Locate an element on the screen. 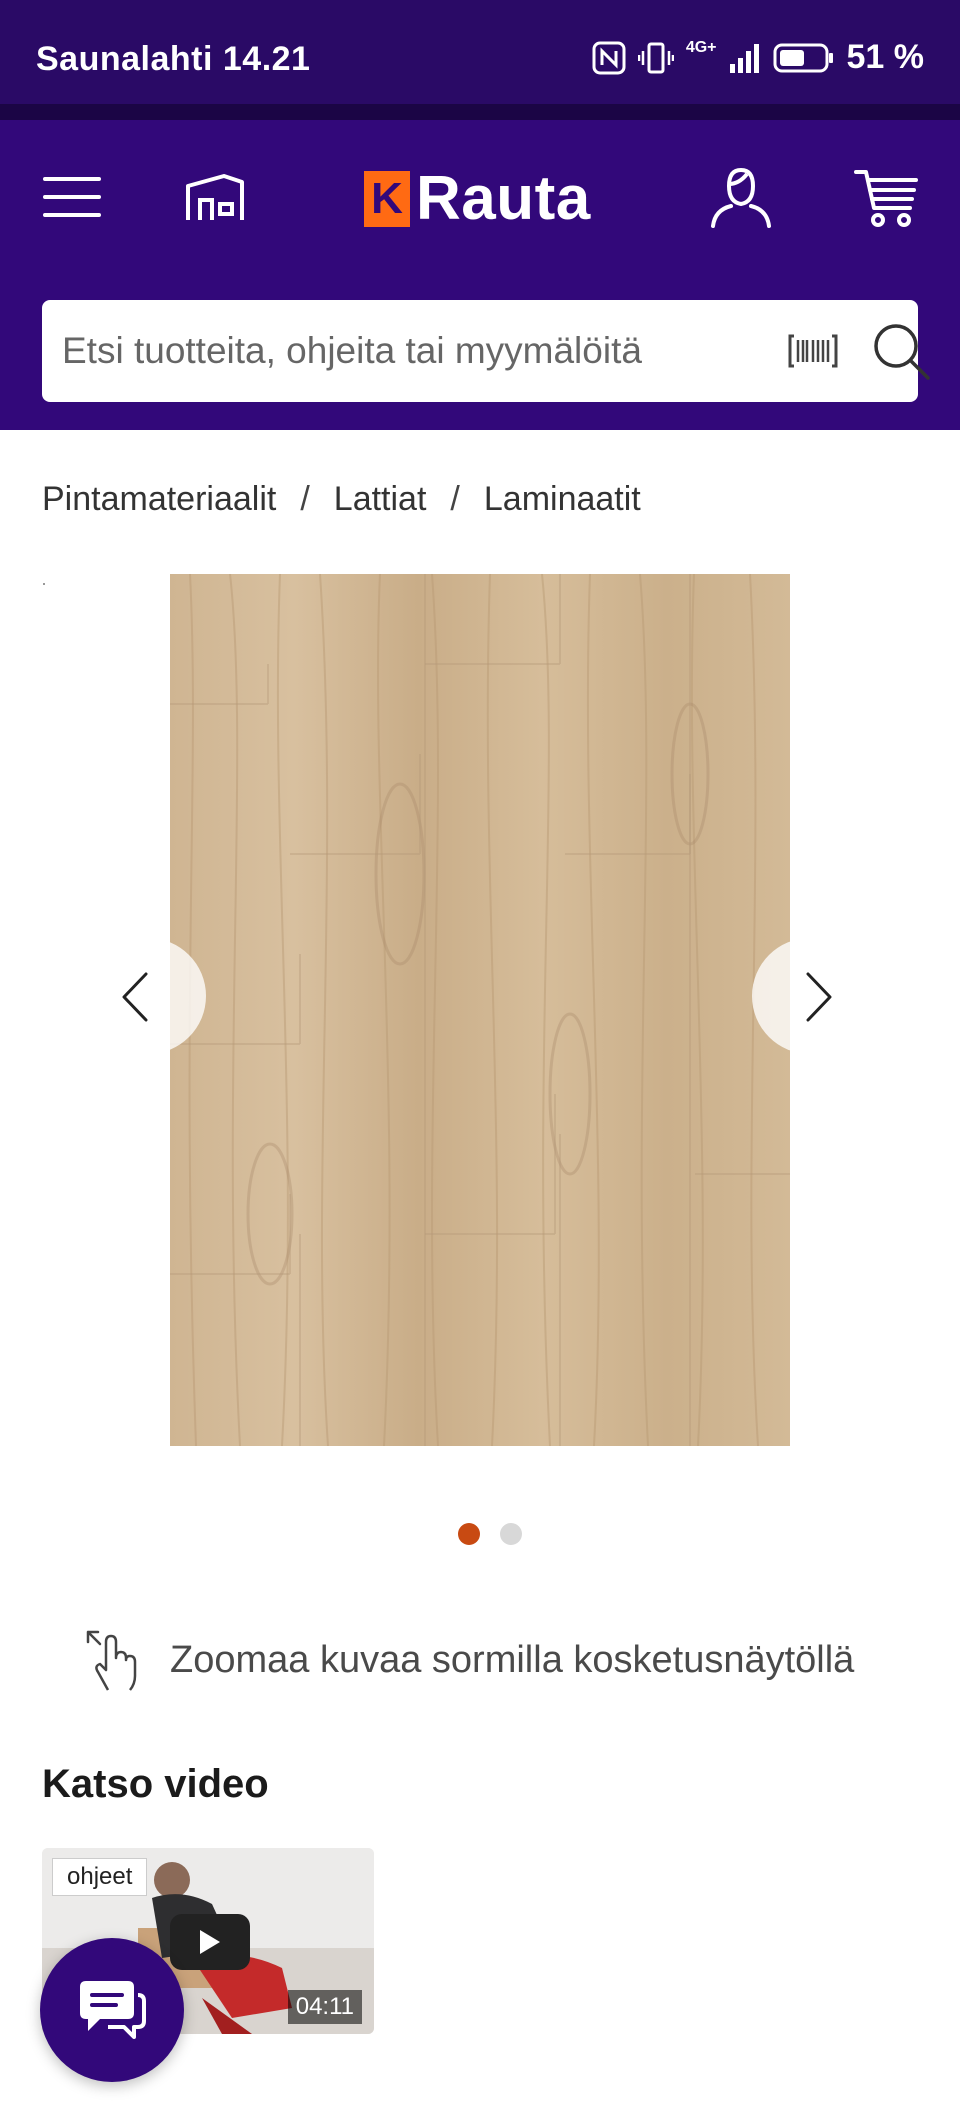 The height and width of the screenshot is (2122, 960). status-divider is located at coordinates (480, 112).